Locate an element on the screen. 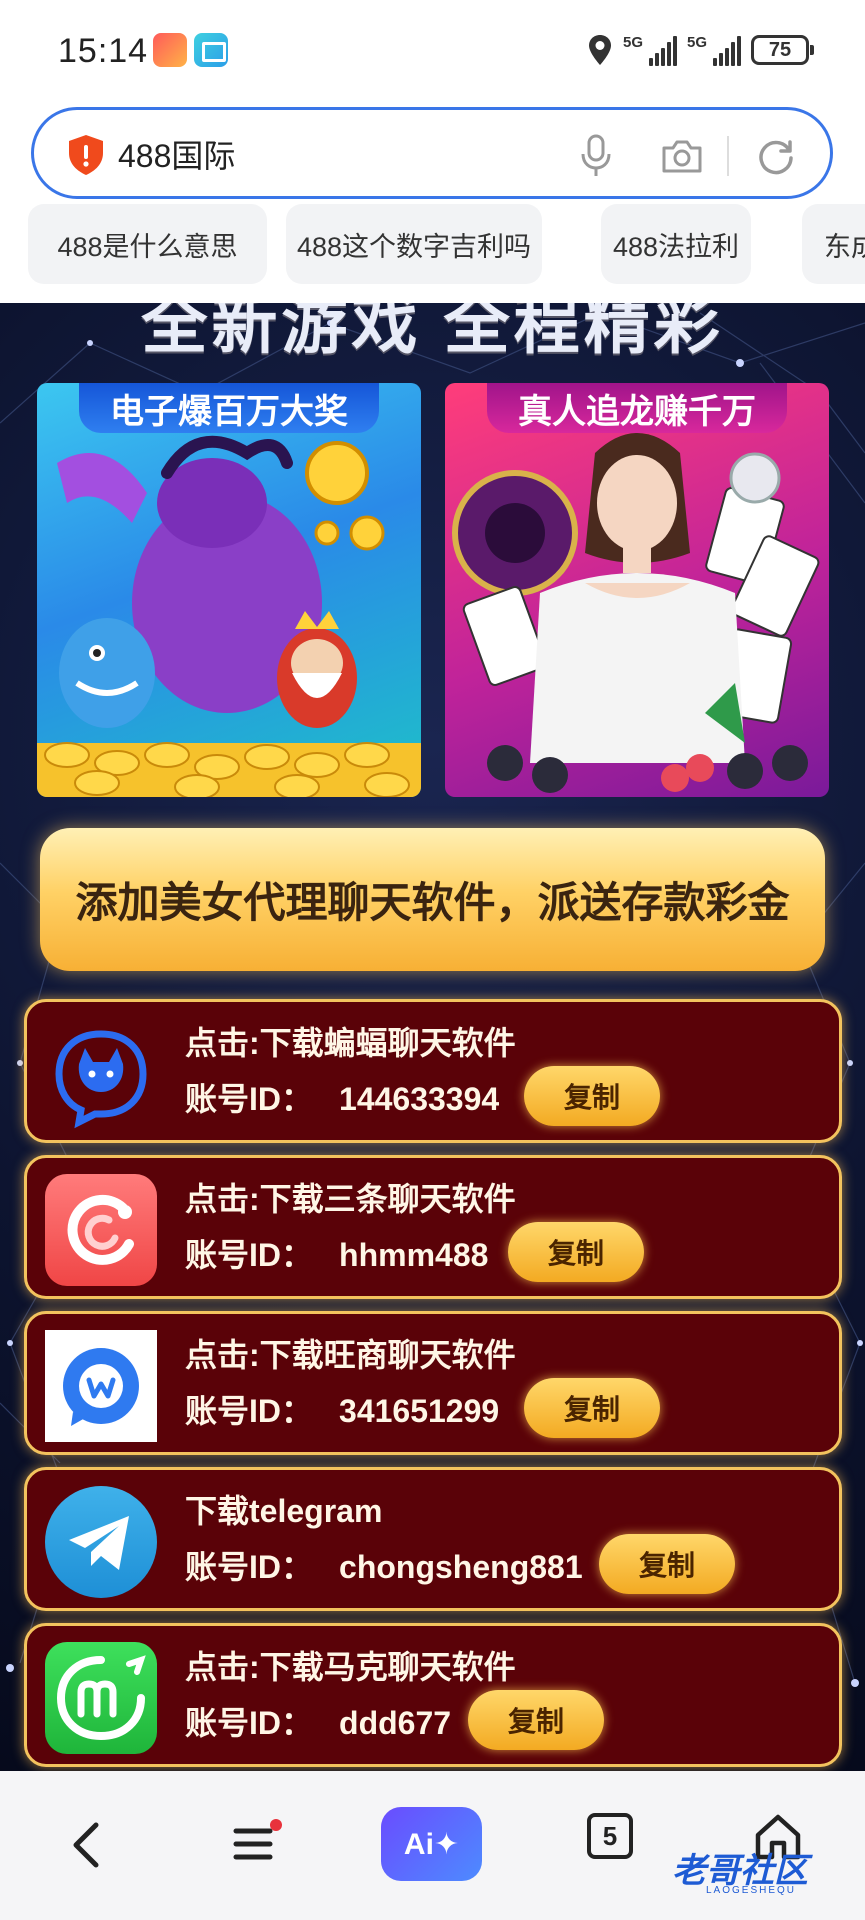  watermark-subtitle: LAOGESHEQU is located at coordinates (751, 1890).